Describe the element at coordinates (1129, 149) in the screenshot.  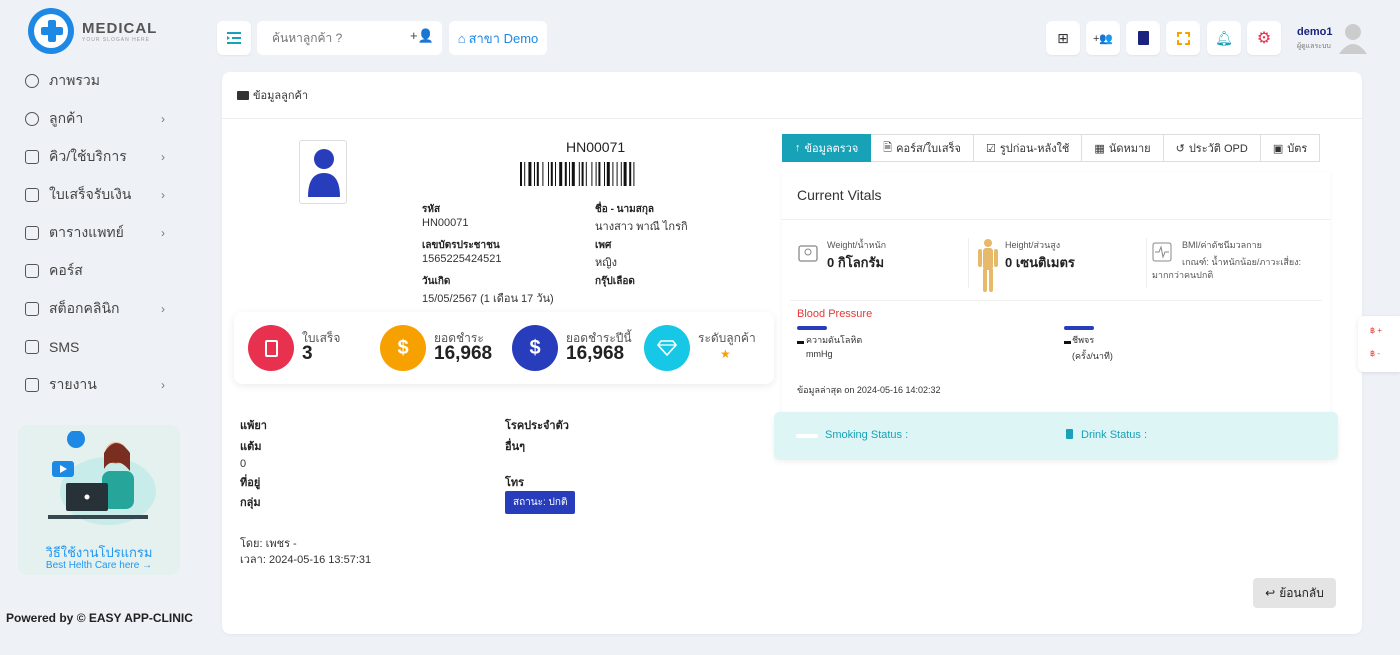
I see `tab-label: นัดหมาย` at that location.